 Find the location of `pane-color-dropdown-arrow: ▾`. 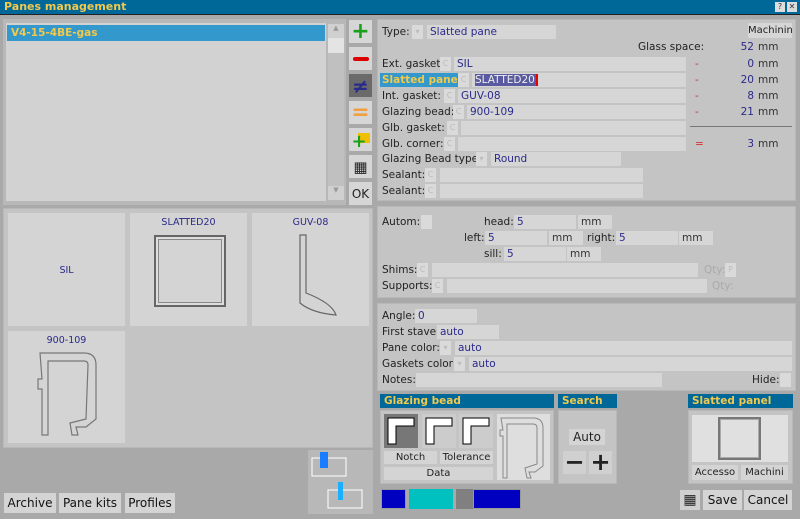

pane-color-dropdown-arrow: ▾ is located at coordinates (445, 348).